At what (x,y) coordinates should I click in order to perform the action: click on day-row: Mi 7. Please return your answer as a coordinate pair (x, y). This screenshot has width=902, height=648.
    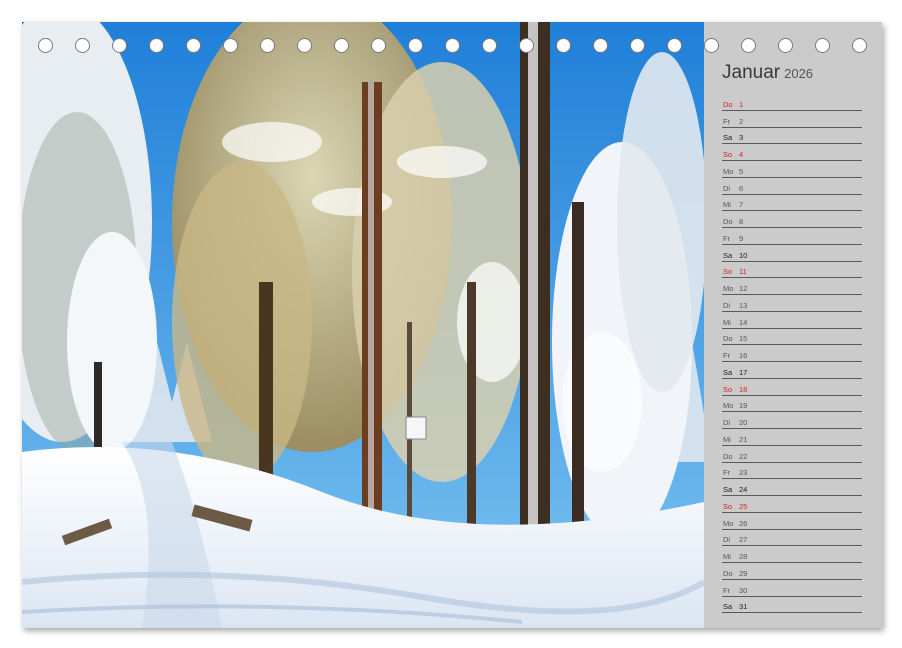
    Looking at the image, I should click on (792, 203).